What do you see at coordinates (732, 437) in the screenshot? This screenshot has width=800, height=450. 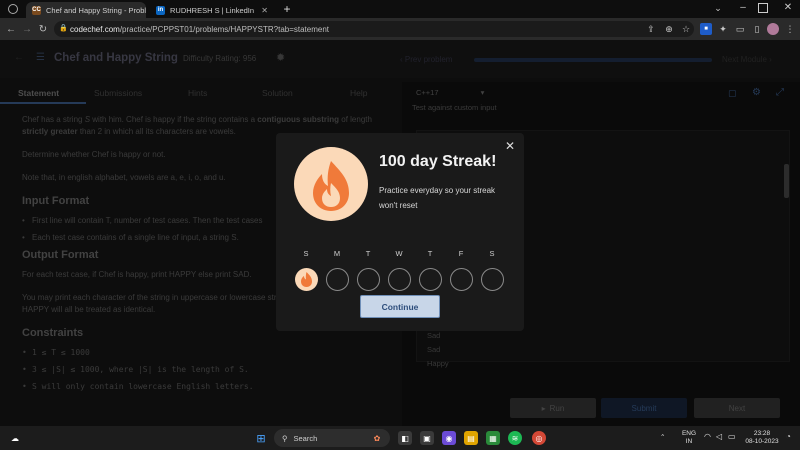 I see `battery-icon: ▭` at bounding box center [732, 437].